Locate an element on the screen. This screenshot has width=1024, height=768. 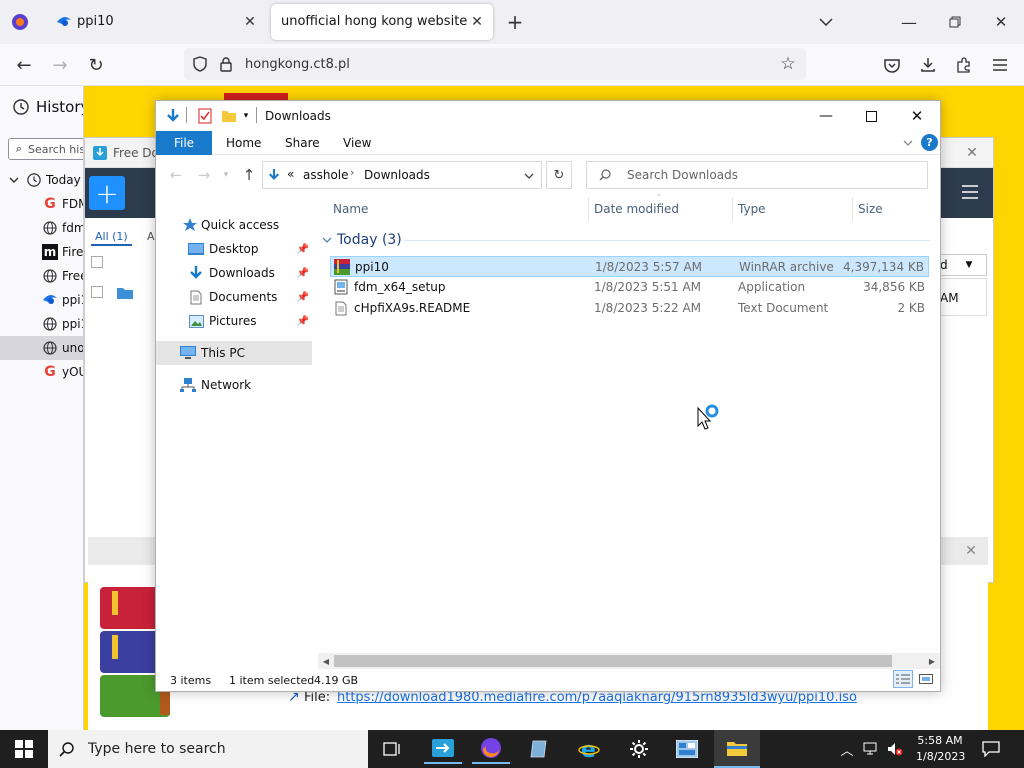
address-bar: « asshole › Downloads is located at coordinates (402, 175).